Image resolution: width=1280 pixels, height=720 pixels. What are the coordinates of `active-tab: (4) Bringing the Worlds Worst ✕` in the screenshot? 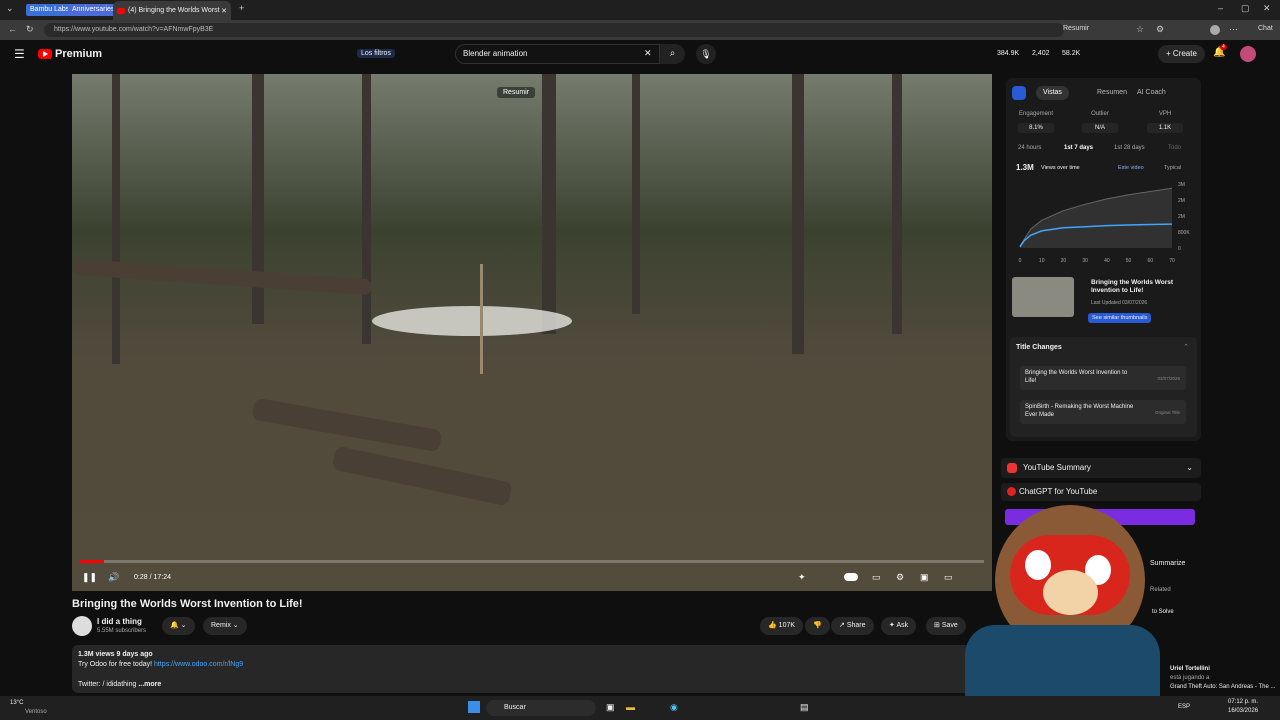 It's located at (172, 10).